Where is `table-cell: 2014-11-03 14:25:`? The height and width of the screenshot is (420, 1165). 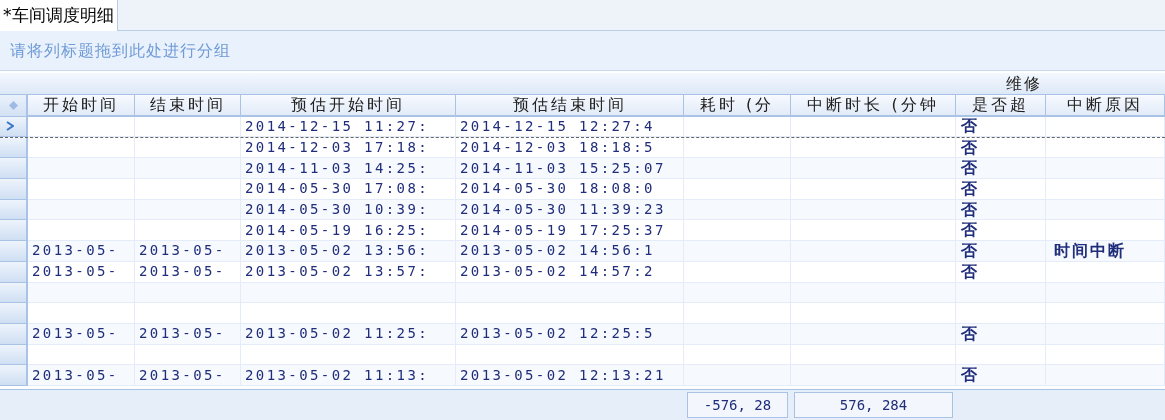 table-cell: 2014-11-03 14:25: is located at coordinates (348, 169).